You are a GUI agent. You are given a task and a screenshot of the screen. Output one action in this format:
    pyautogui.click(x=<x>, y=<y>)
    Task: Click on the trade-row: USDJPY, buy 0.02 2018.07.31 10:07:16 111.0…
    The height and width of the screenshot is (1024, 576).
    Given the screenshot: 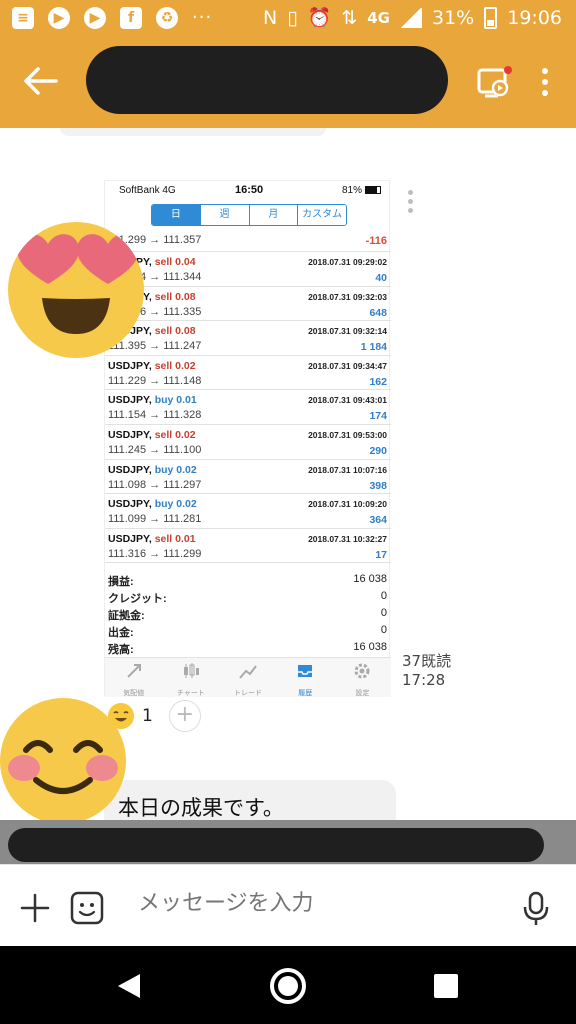 What is the action you would take?
    pyautogui.click(x=248, y=477)
    